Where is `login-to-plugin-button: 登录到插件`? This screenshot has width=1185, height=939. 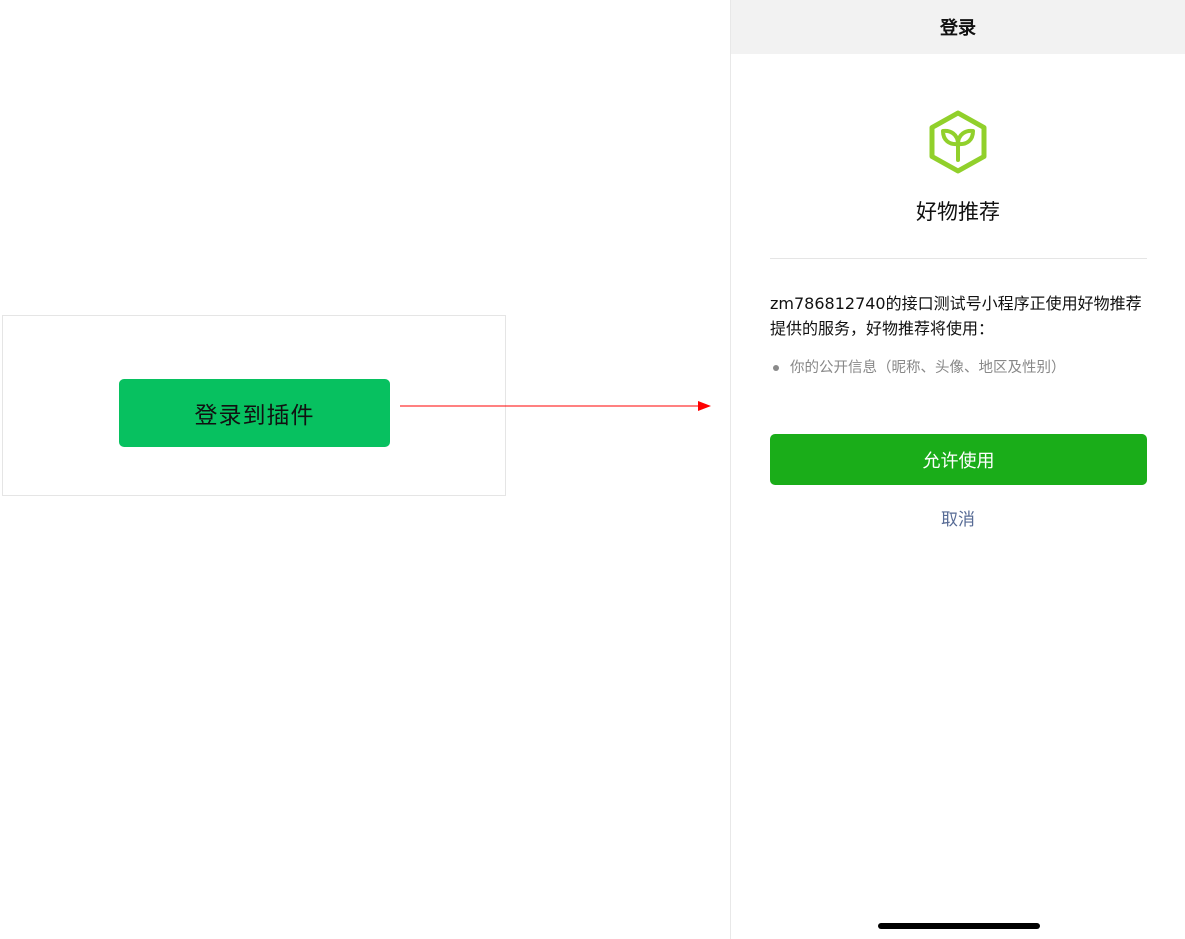
login-to-plugin-button: 登录到插件 is located at coordinates (254, 413).